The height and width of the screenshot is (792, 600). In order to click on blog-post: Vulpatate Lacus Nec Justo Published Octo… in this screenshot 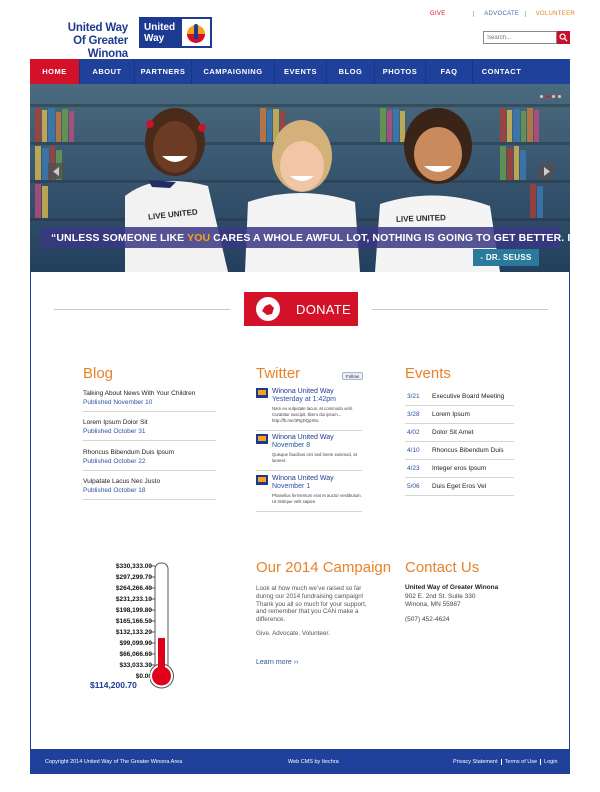, I will do `click(149, 488)`.